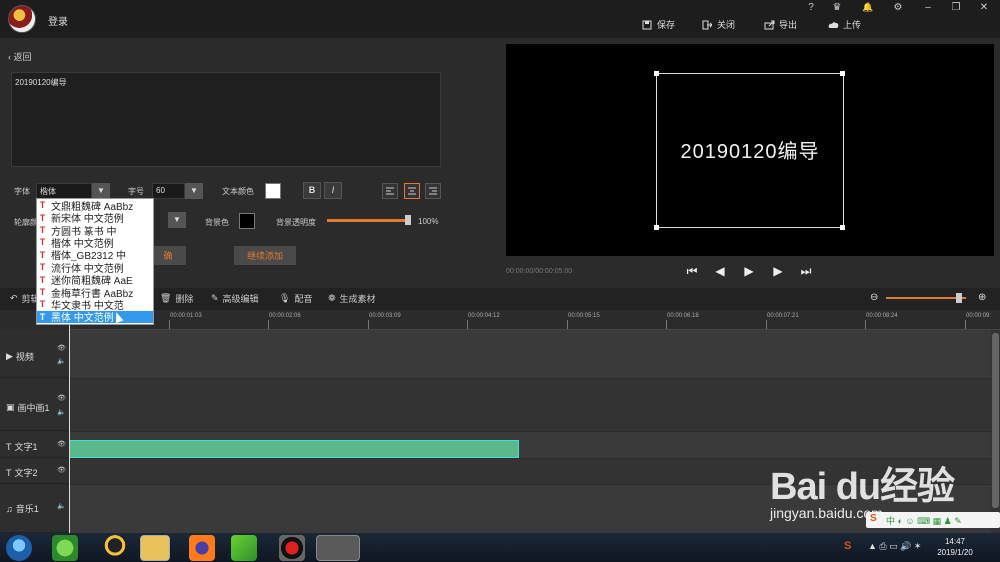 The image size is (1000, 562). I want to click on align-right-button, so click(433, 191).